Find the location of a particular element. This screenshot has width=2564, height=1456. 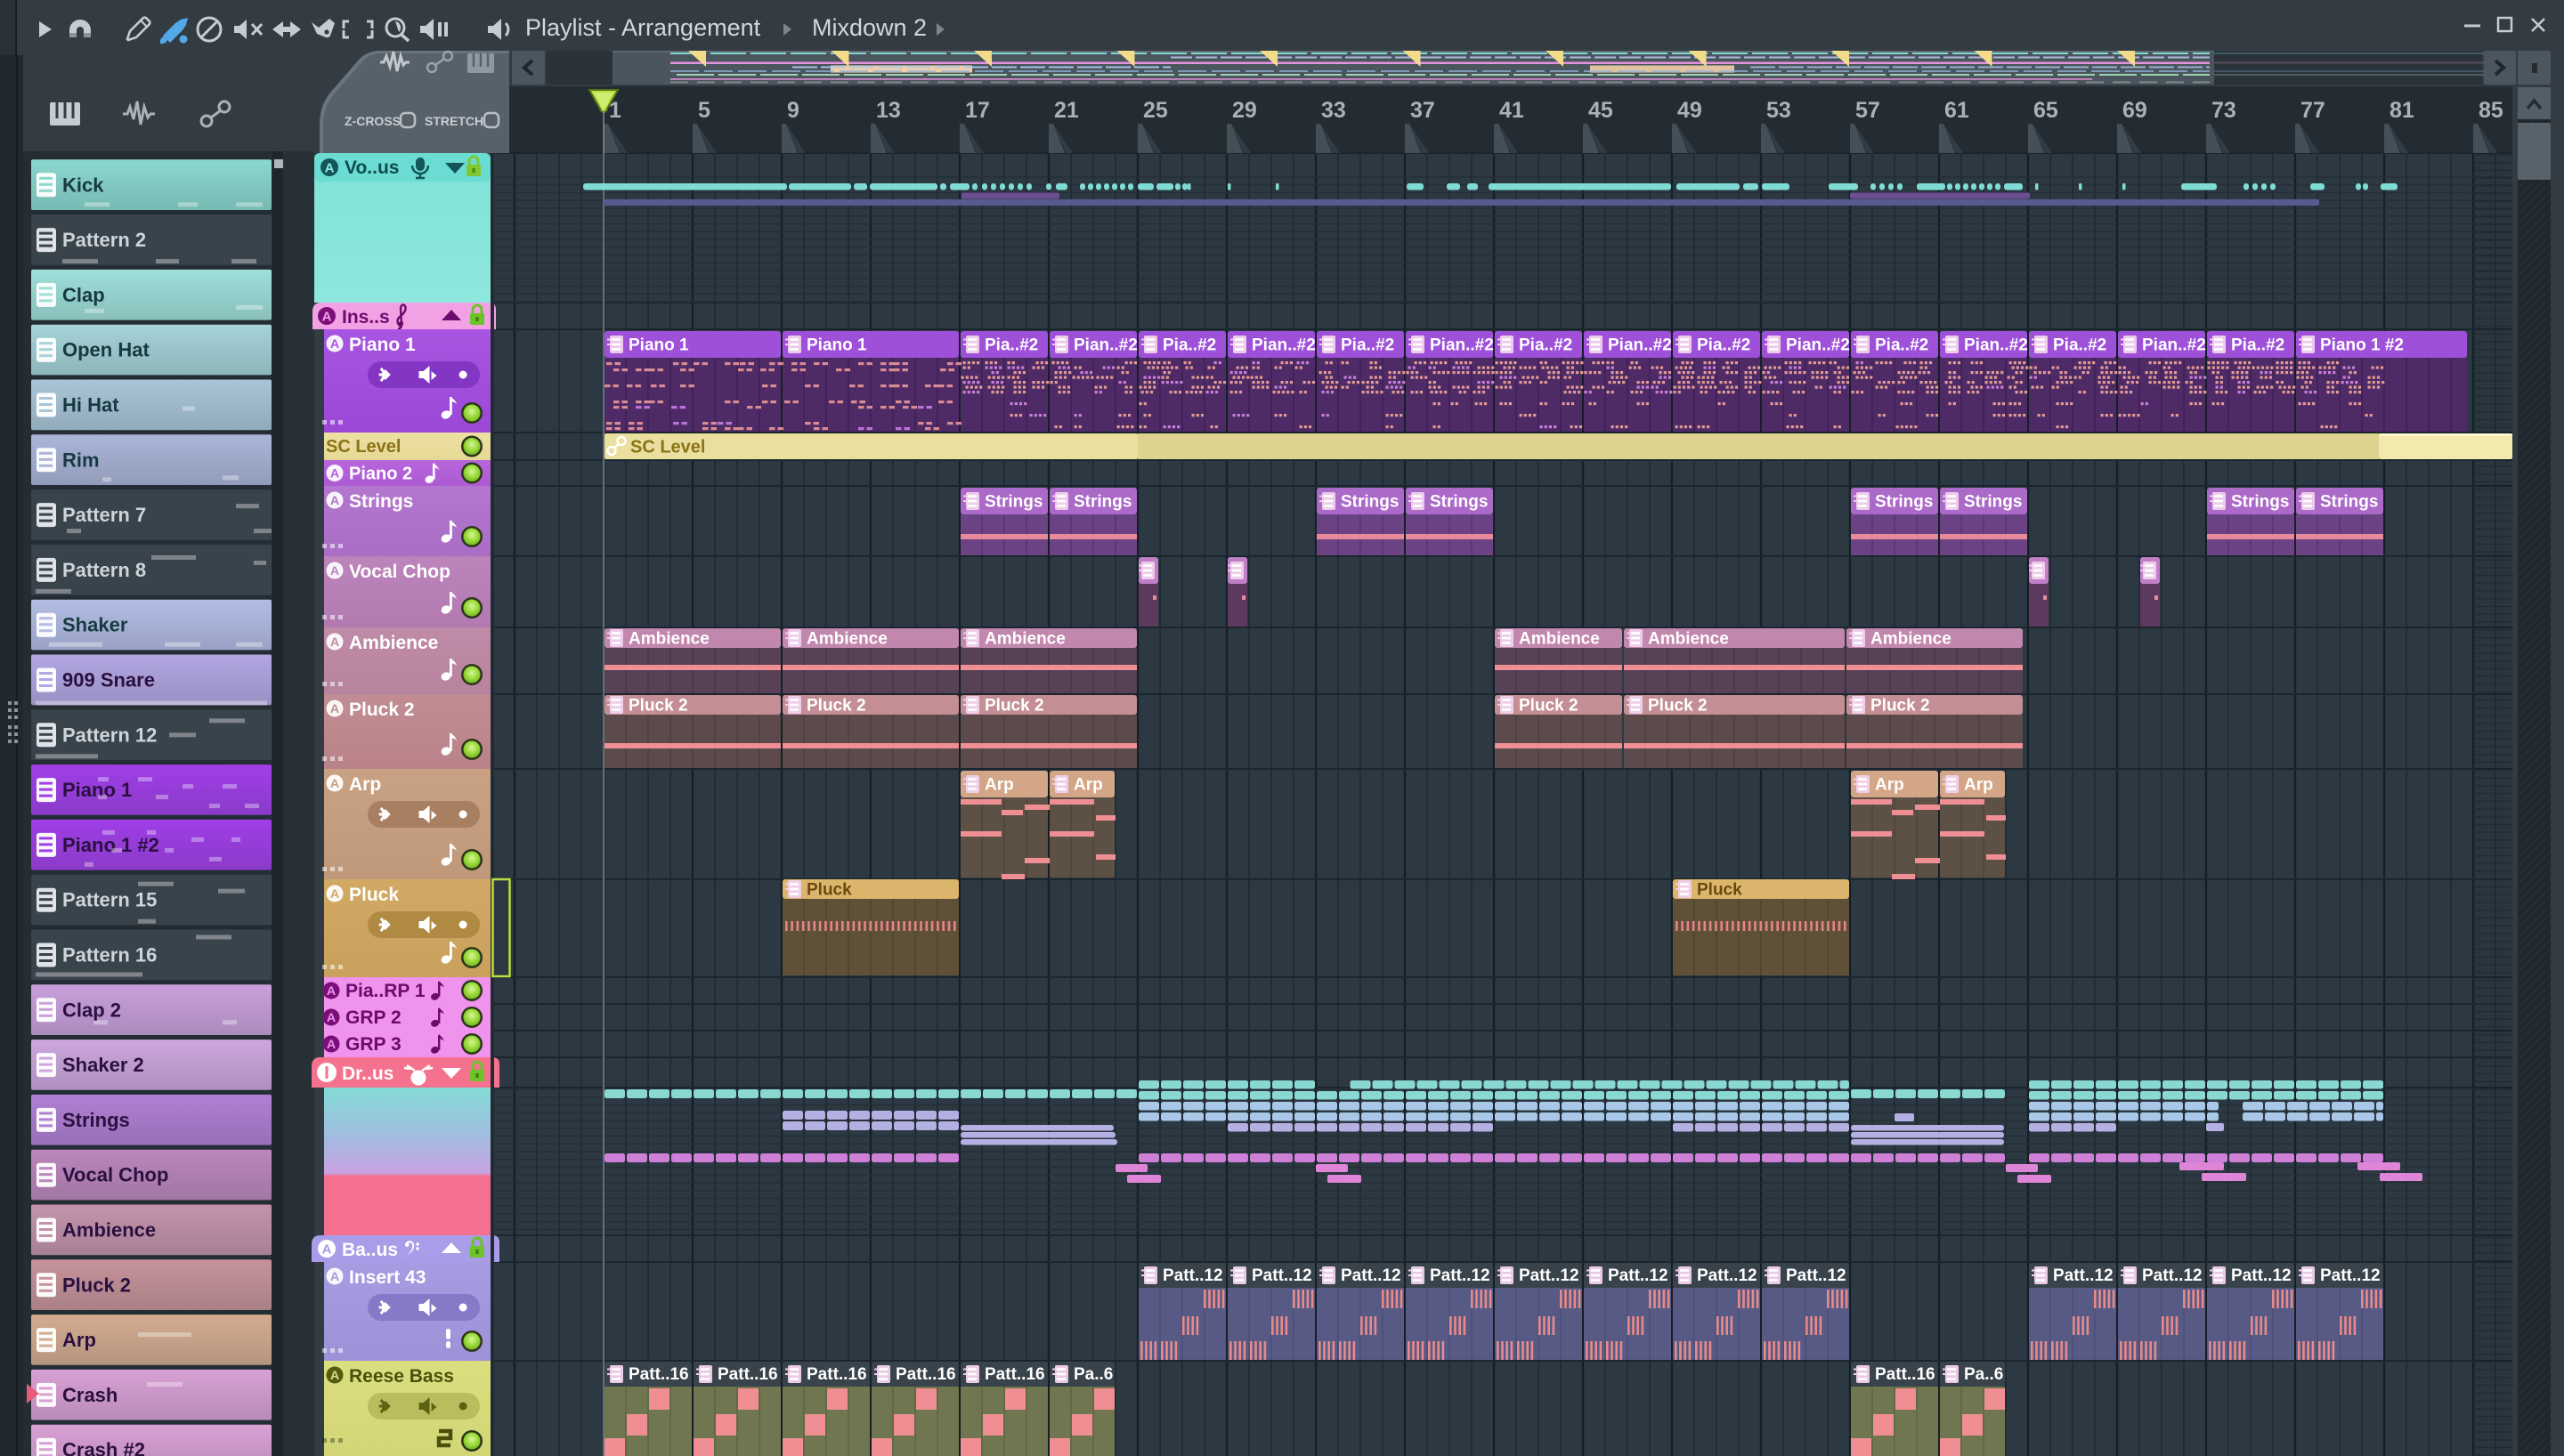

svg-text: Dr..us is located at coordinates (368, 1074).